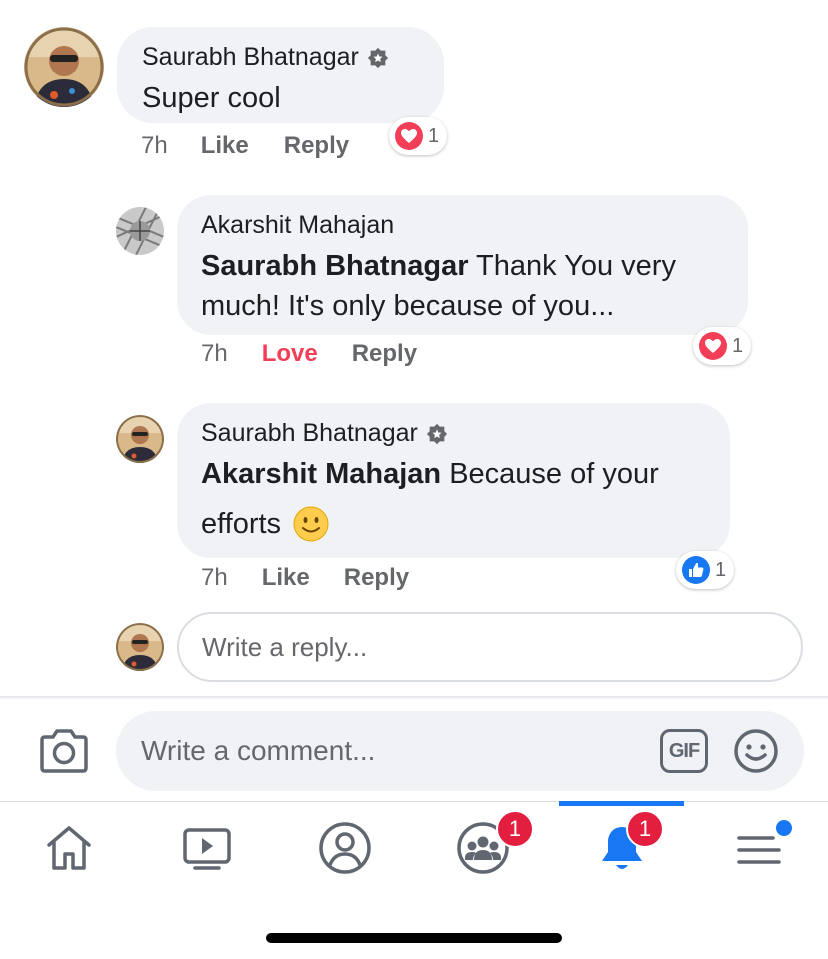 The height and width of the screenshot is (959, 828). Describe the element at coordinates (414, 801) in the screenshot. I see `tabbar-divider` at that location.